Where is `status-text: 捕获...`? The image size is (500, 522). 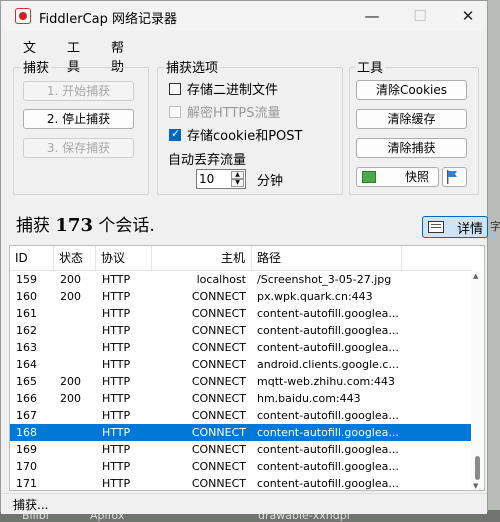
status-text: 捕获... is located at coordinates (31, 505).